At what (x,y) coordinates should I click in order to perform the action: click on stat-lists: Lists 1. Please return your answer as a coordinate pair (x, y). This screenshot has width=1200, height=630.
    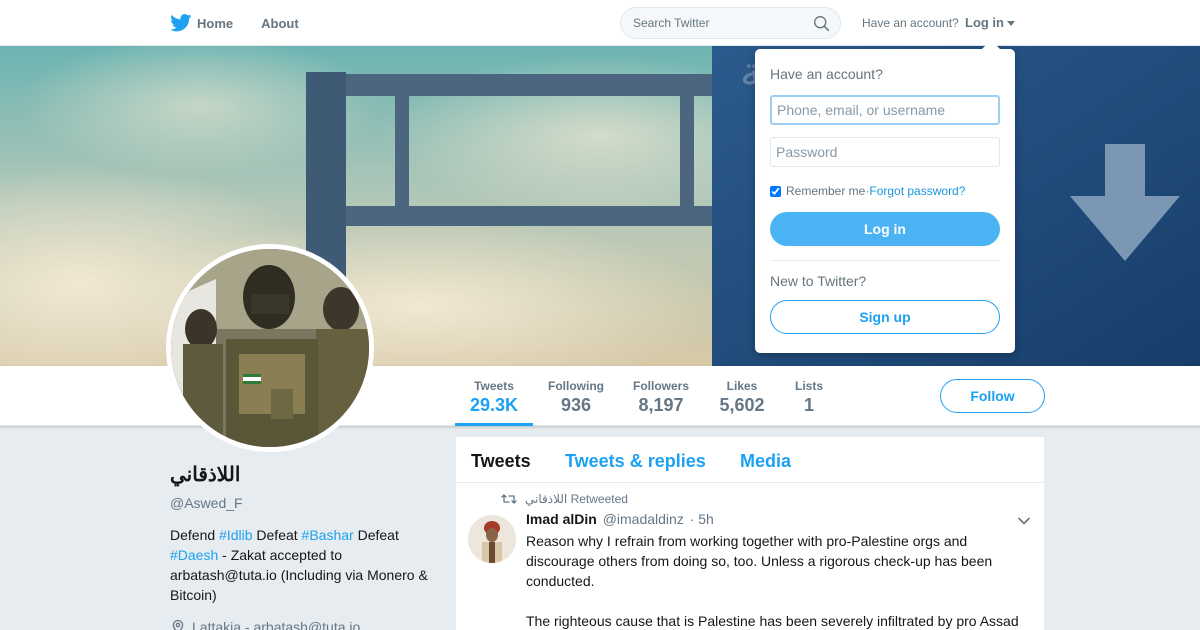
    Looking at the image, I should click on (809, 396).